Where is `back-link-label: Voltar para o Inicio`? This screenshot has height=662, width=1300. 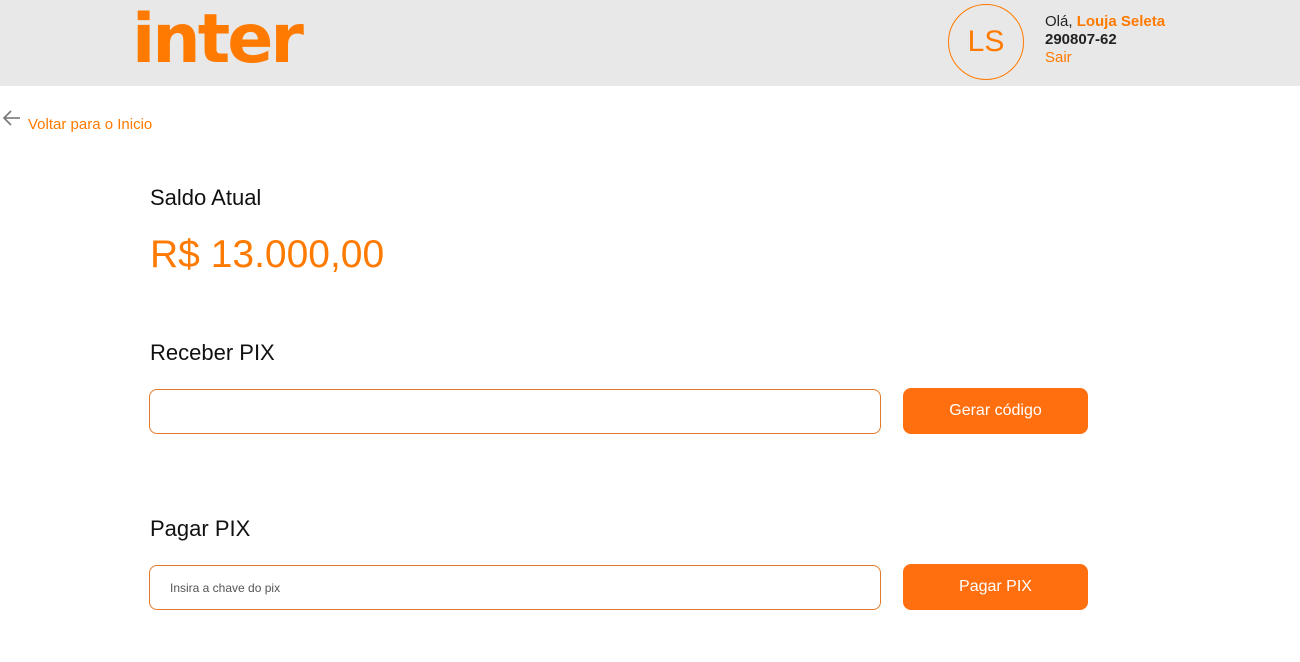 back-link-label: Voltar para o Inicio is located at coordinates (90, 124).